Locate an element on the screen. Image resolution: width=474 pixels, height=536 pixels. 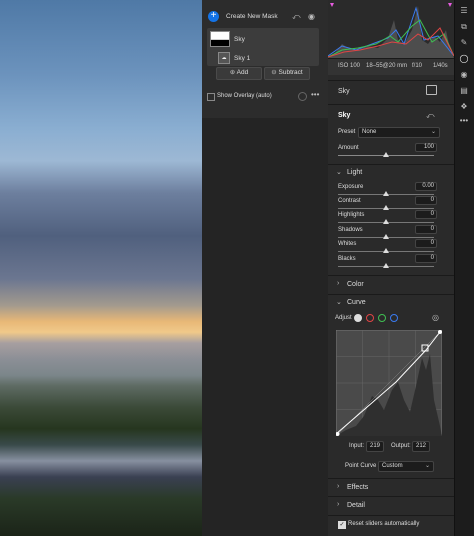
show-overlay-label: Show Overlay (auto) is located at coordinates (244, 96).